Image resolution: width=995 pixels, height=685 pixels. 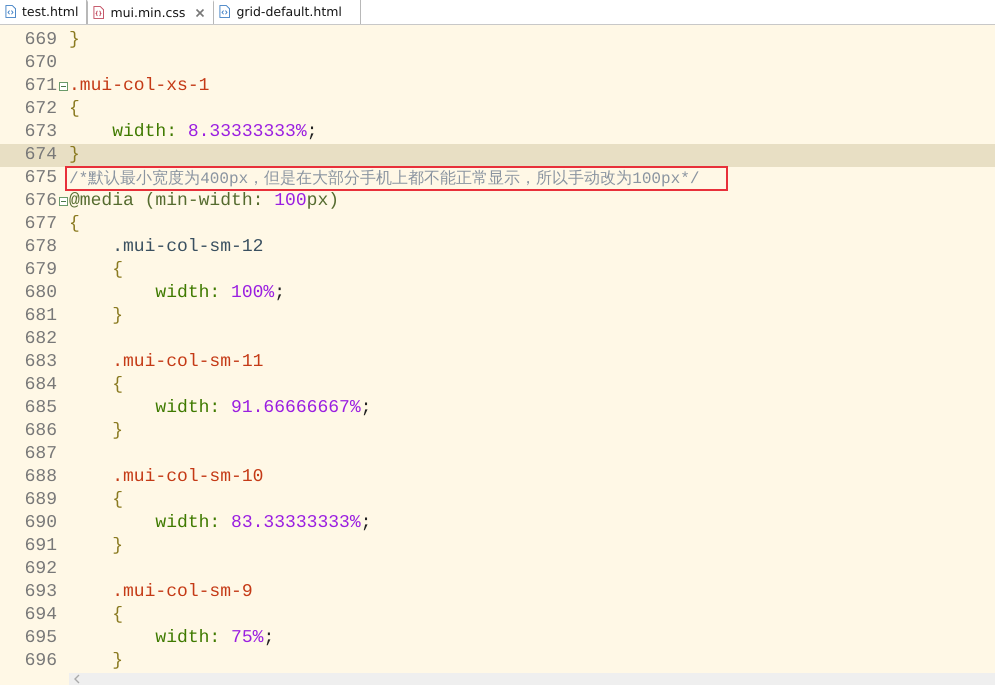 I want to click on line-number: 690, so click(x=40, y=523).